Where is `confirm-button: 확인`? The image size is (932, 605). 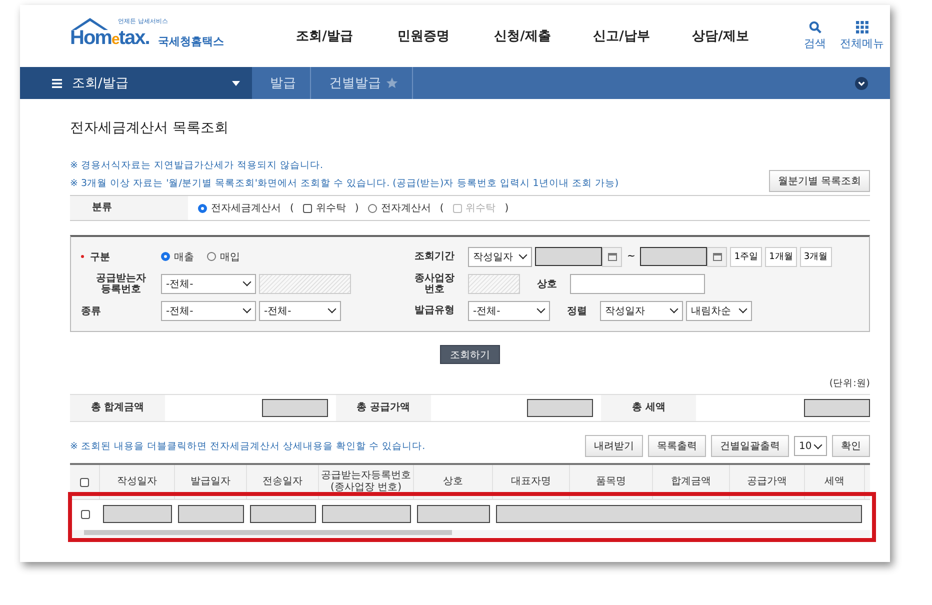 confirm-button: 확인 is located at coordinates (851, 446).